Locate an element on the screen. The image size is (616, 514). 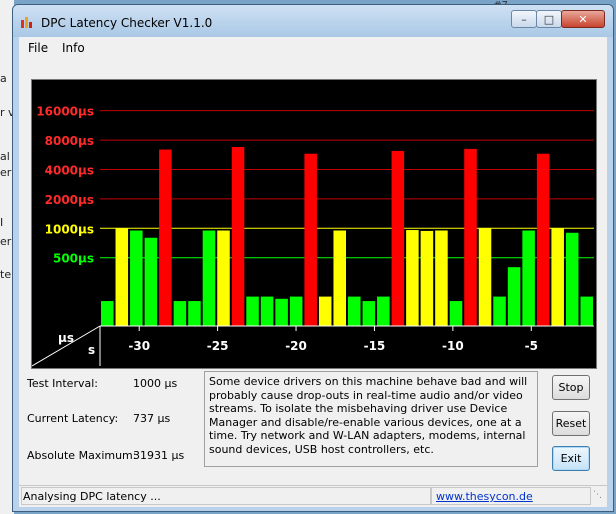
website-link: www.thesycon.de is located at coordinates (484, 496).